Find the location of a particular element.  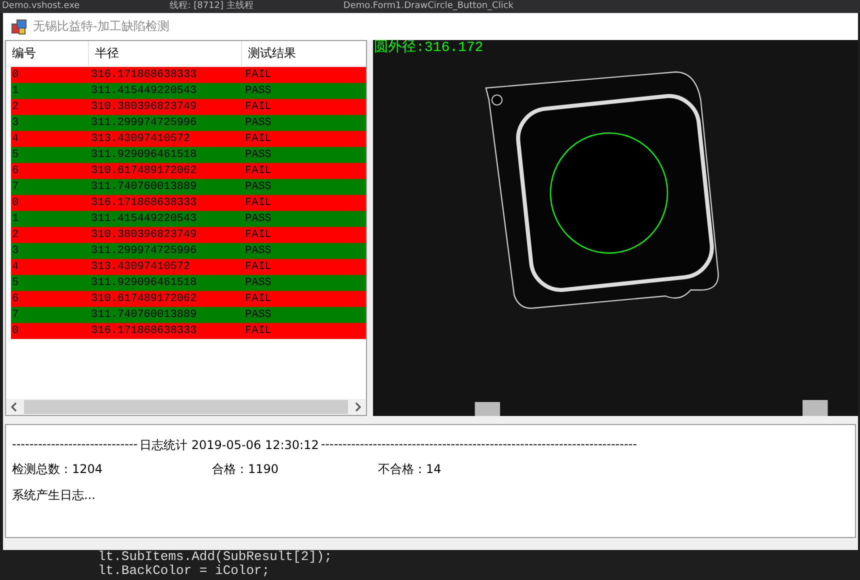

column-header: 半径 is located at coordinates (165, 53).